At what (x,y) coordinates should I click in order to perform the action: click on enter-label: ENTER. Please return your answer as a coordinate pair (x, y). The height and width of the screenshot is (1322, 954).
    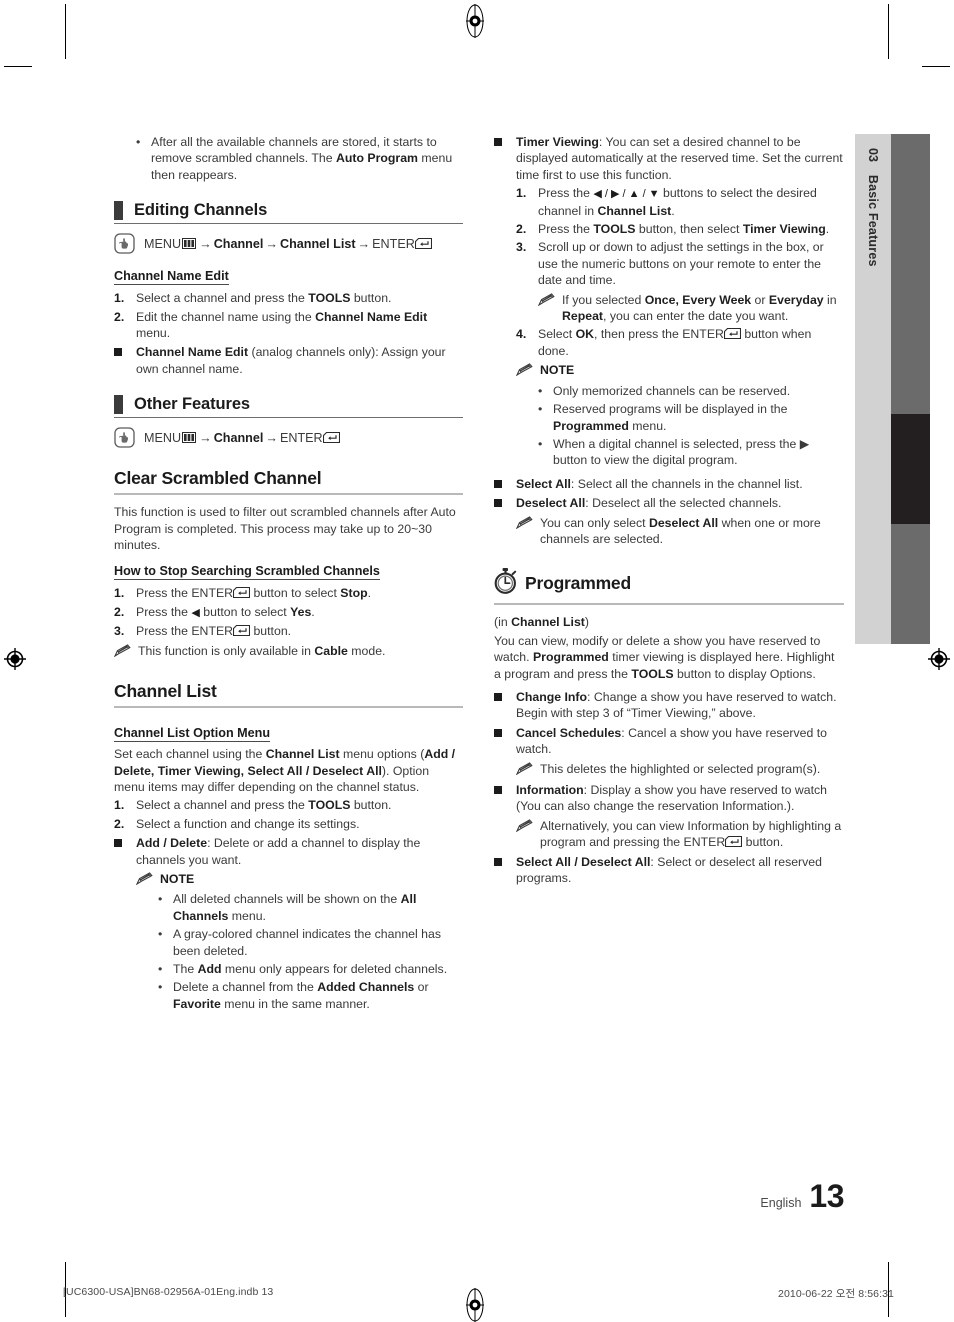
    Looking at the image, I should click on (301, 437).